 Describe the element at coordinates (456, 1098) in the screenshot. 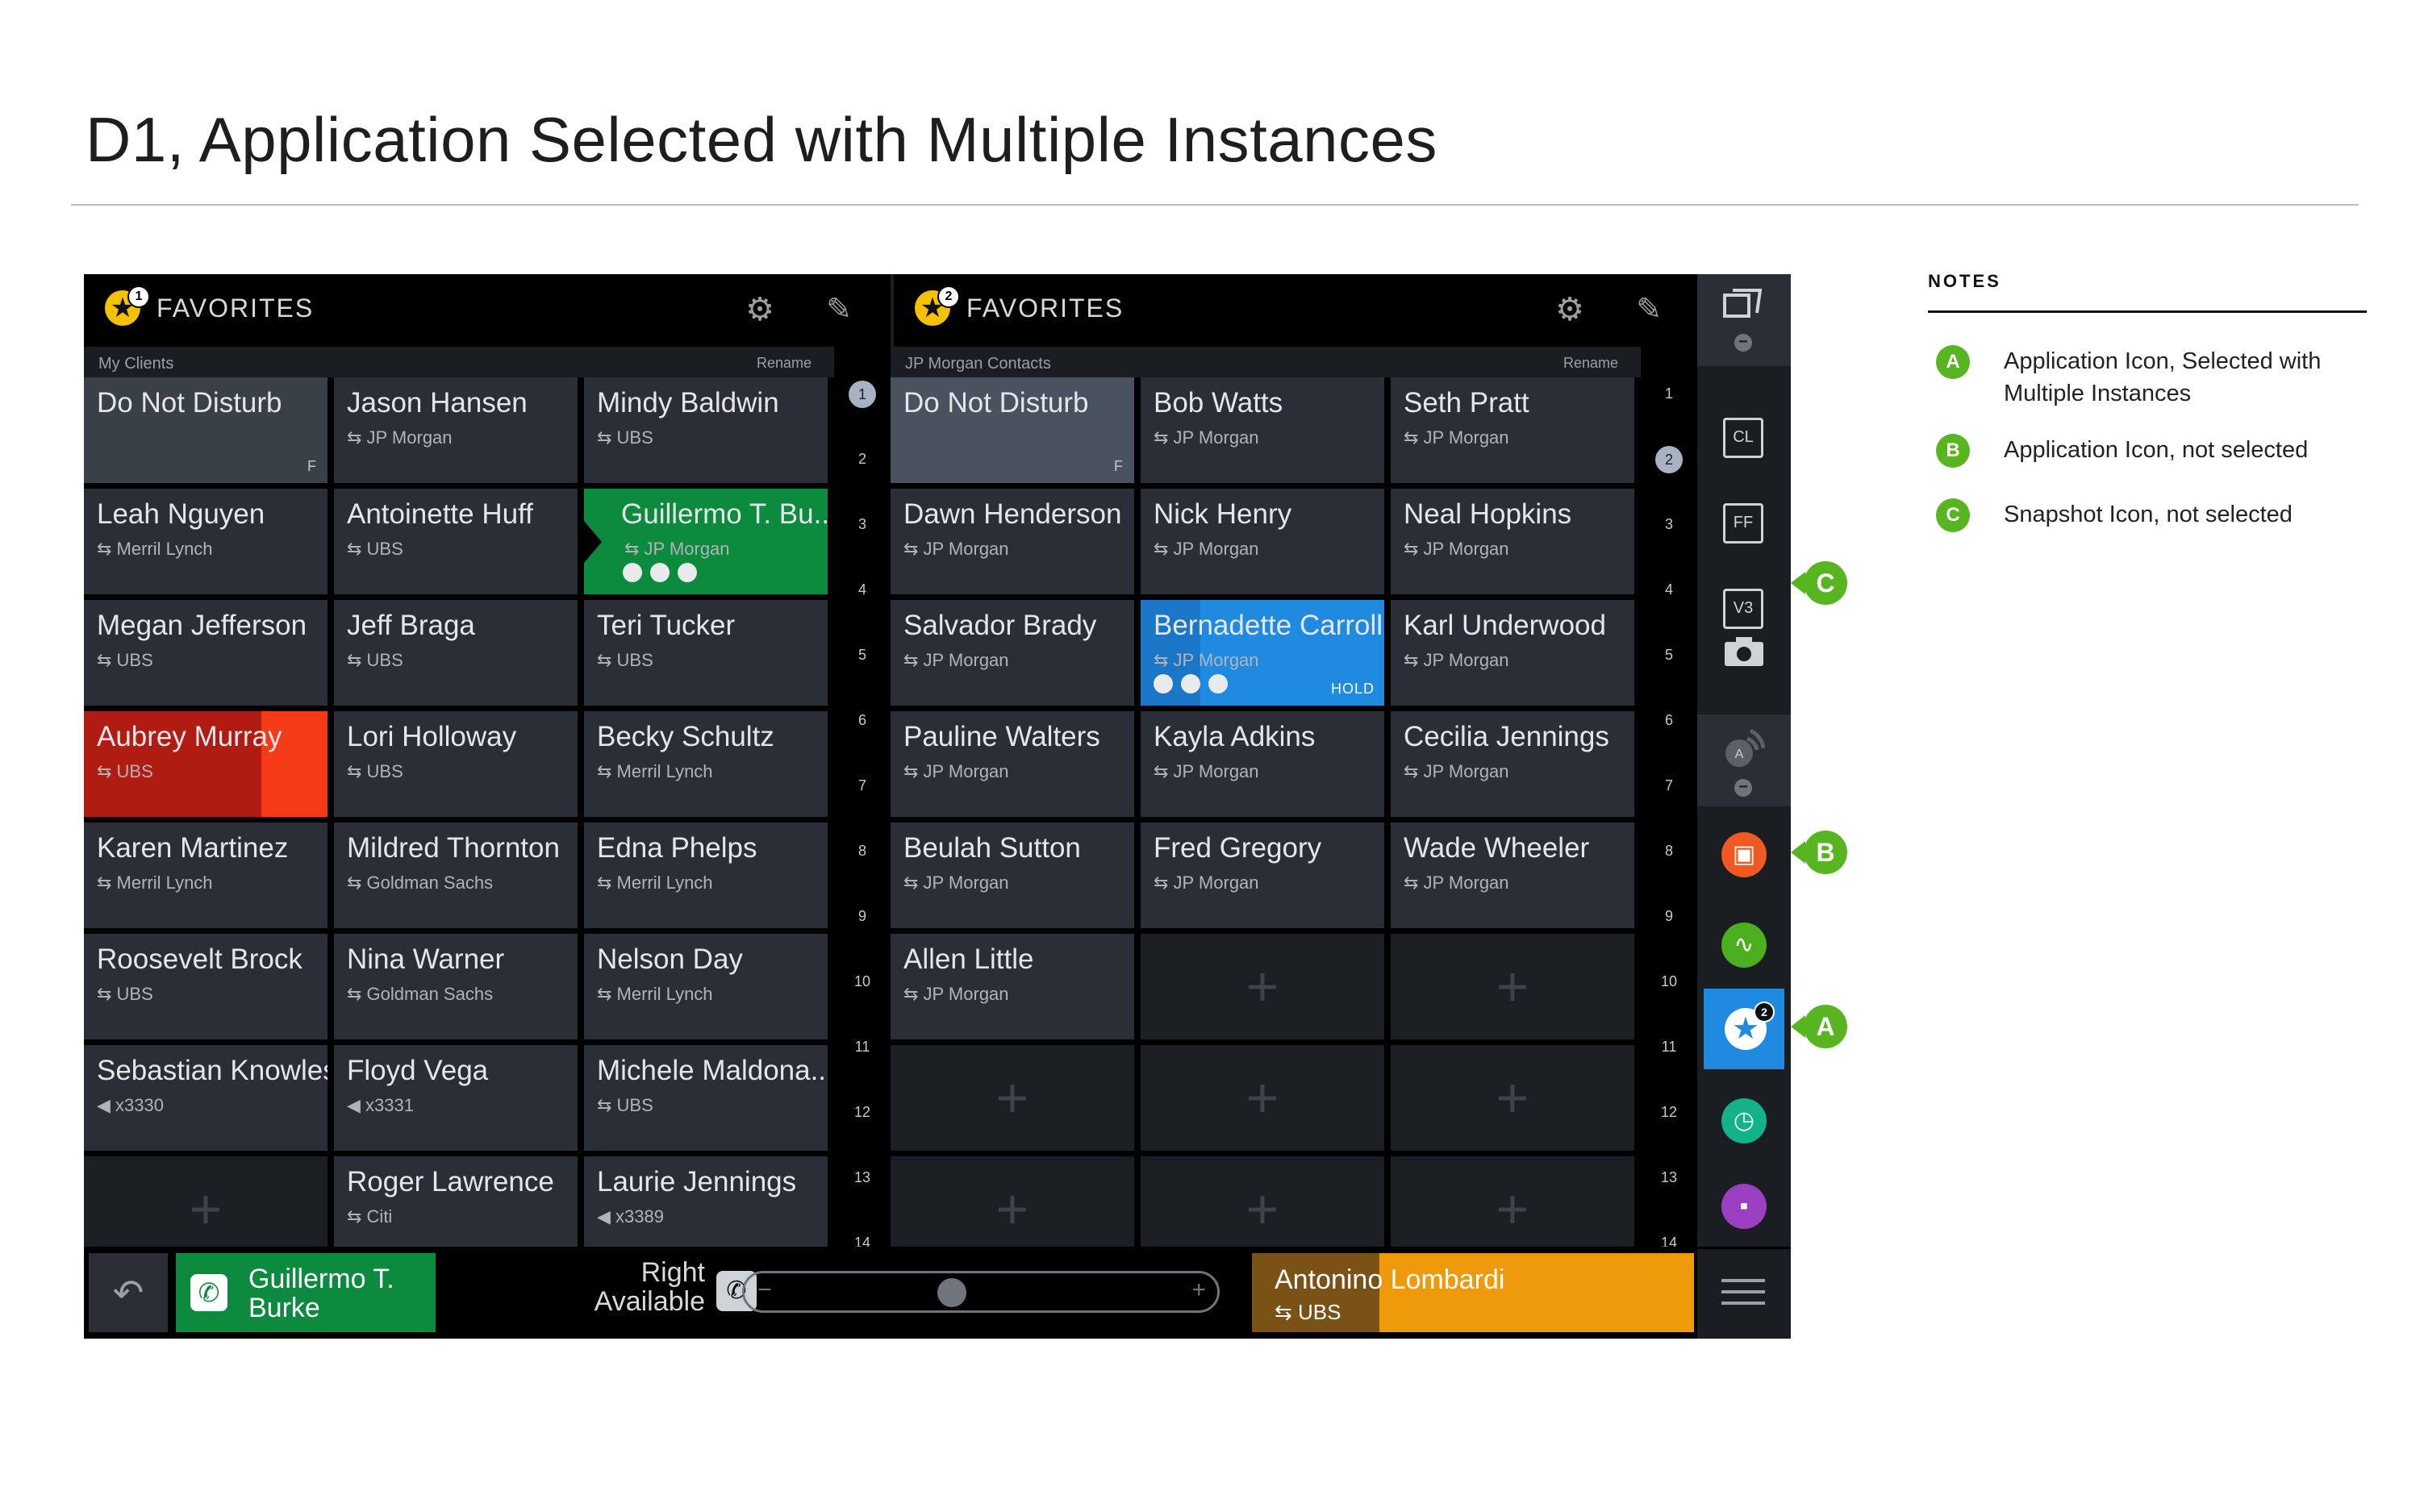

I see `contact-tile: Floyd Vega ◀ x3331` at that location.